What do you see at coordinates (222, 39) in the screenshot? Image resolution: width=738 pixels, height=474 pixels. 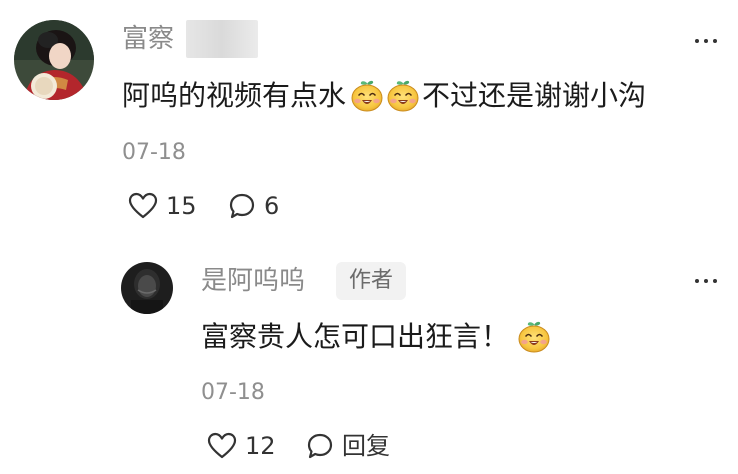 I see `username-redaction` at bounding box center [222, 39].